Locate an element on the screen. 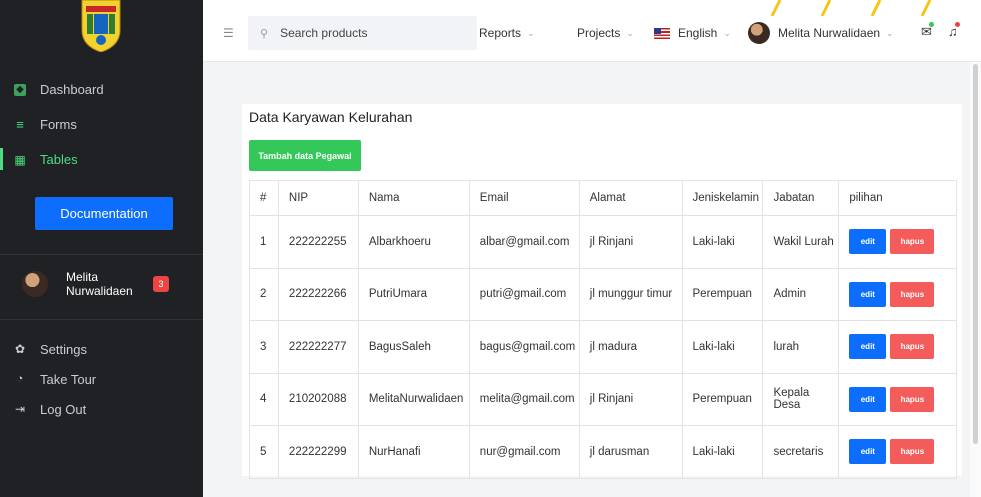 This screenshot has height=497, width=981. table-cell: 222222299 is located at coordinates (318, 452).